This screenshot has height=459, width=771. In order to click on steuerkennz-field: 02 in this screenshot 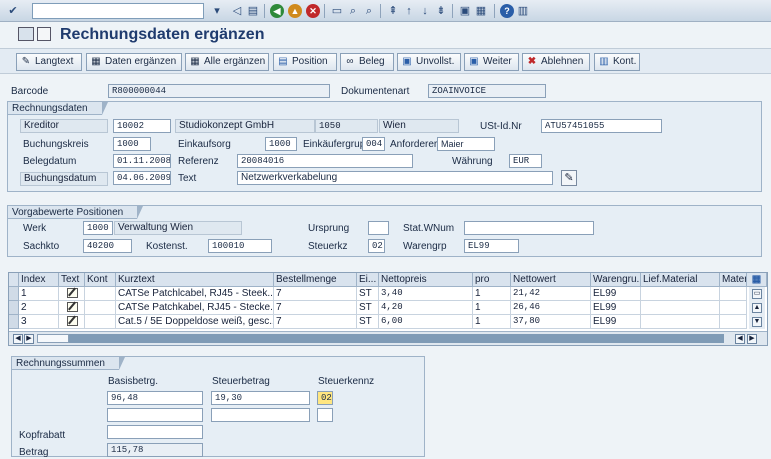, I will do `click(325, 398)`.